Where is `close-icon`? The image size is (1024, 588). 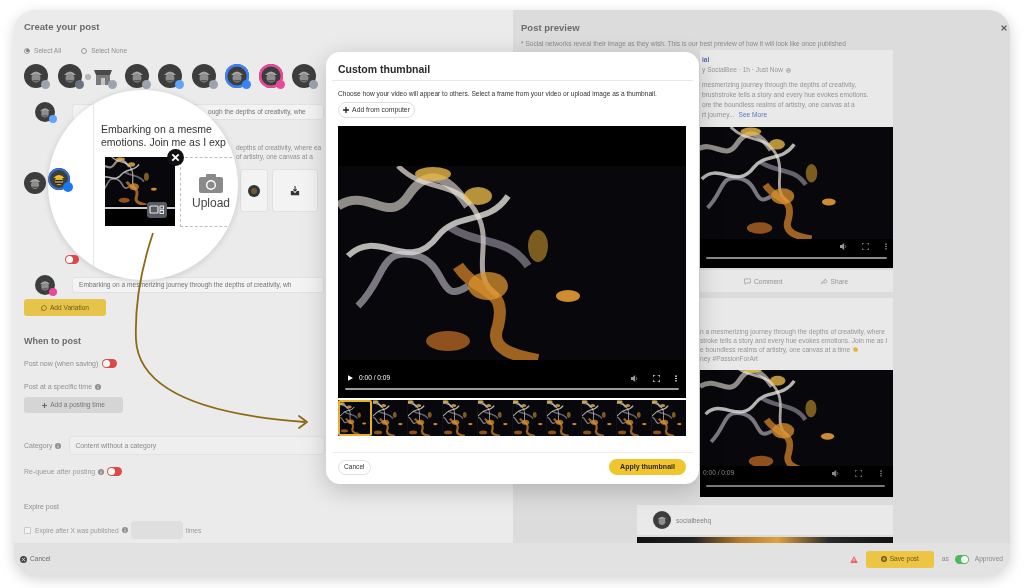
close-icon is located at coordinates (175, 157).